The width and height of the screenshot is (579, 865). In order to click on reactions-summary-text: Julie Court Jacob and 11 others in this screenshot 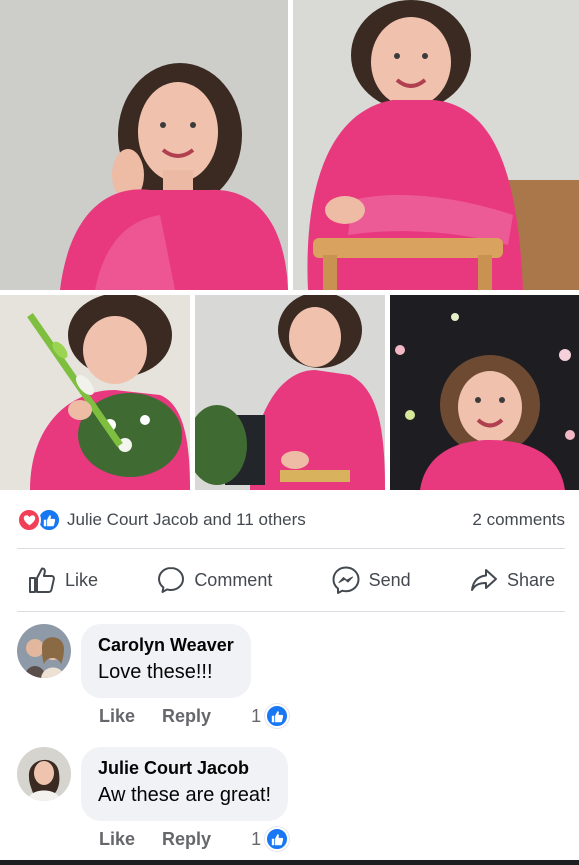, I will do `click(186, 520)`.